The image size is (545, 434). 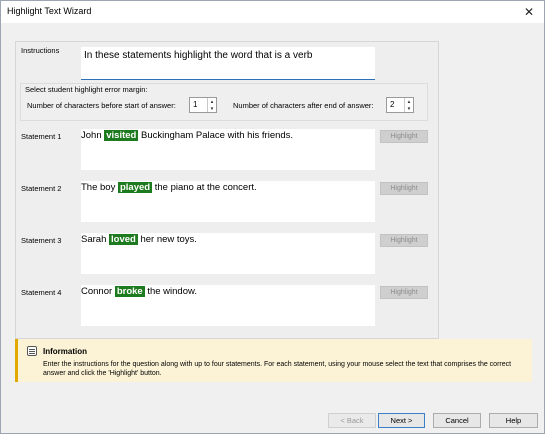 I want to click on statement-2-input: The boy played the piano at the concert., so click(x=228, y=201).